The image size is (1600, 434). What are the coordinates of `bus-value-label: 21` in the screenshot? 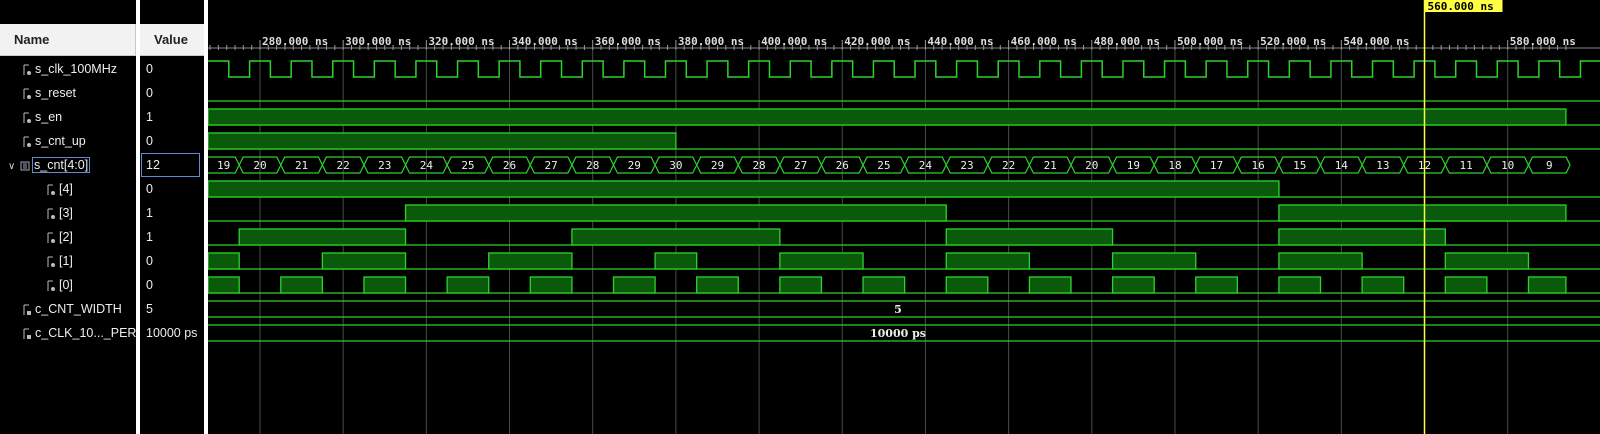 It's located at (301, 165).